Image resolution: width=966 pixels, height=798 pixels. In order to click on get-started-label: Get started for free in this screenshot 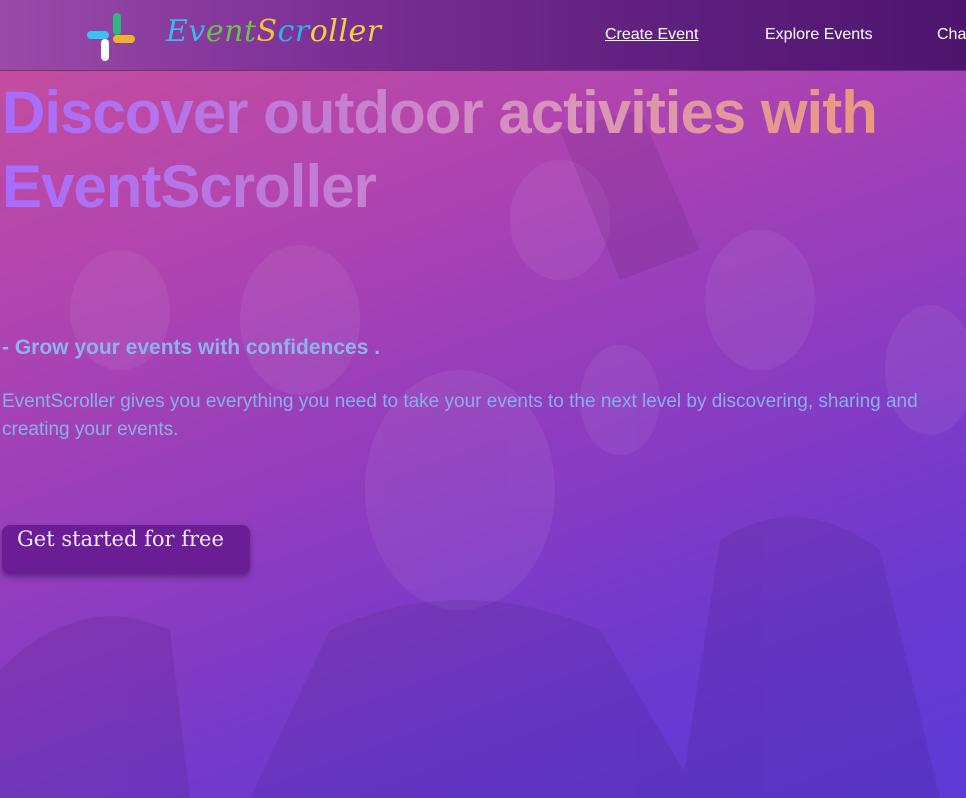, I will do `click(120, 539)`.